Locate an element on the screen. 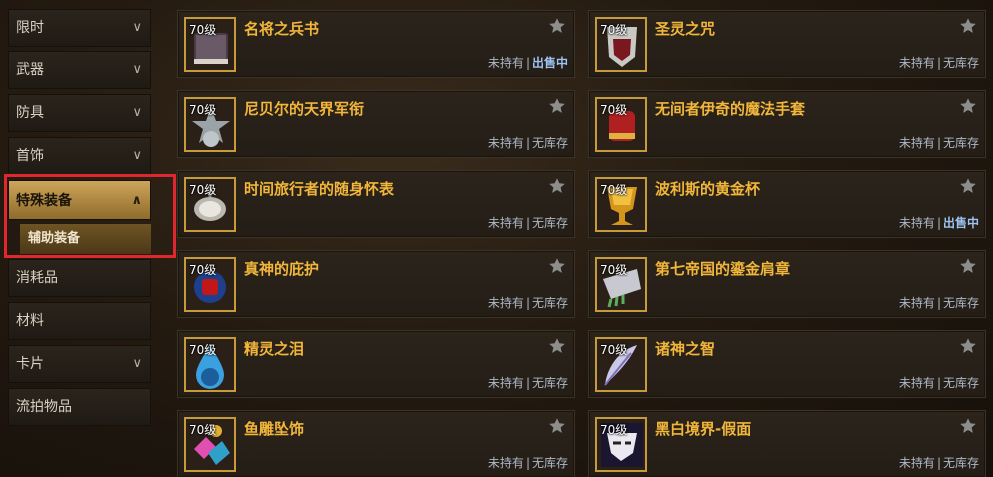  item-name: 名将之兵书 is located at coordinates (282, 29).